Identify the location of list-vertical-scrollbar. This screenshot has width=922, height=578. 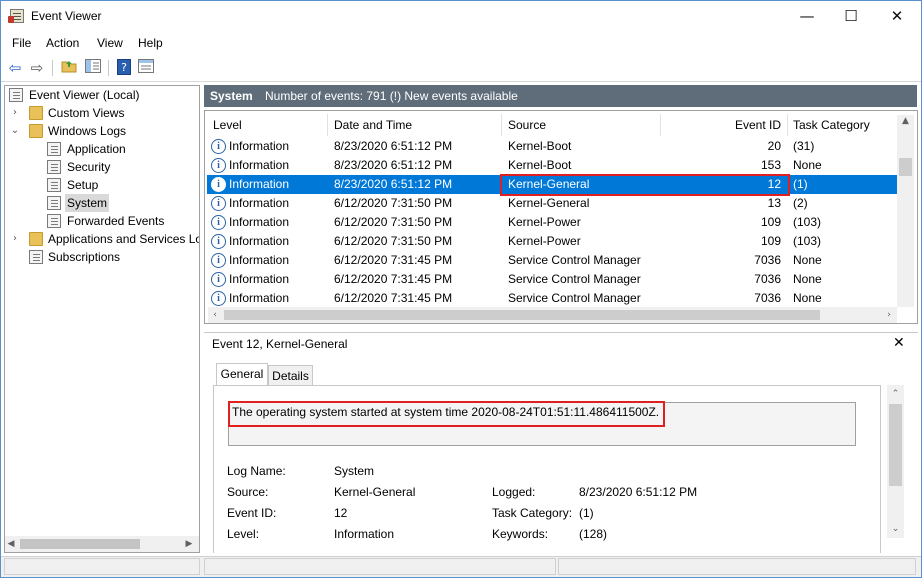
(905, 211).